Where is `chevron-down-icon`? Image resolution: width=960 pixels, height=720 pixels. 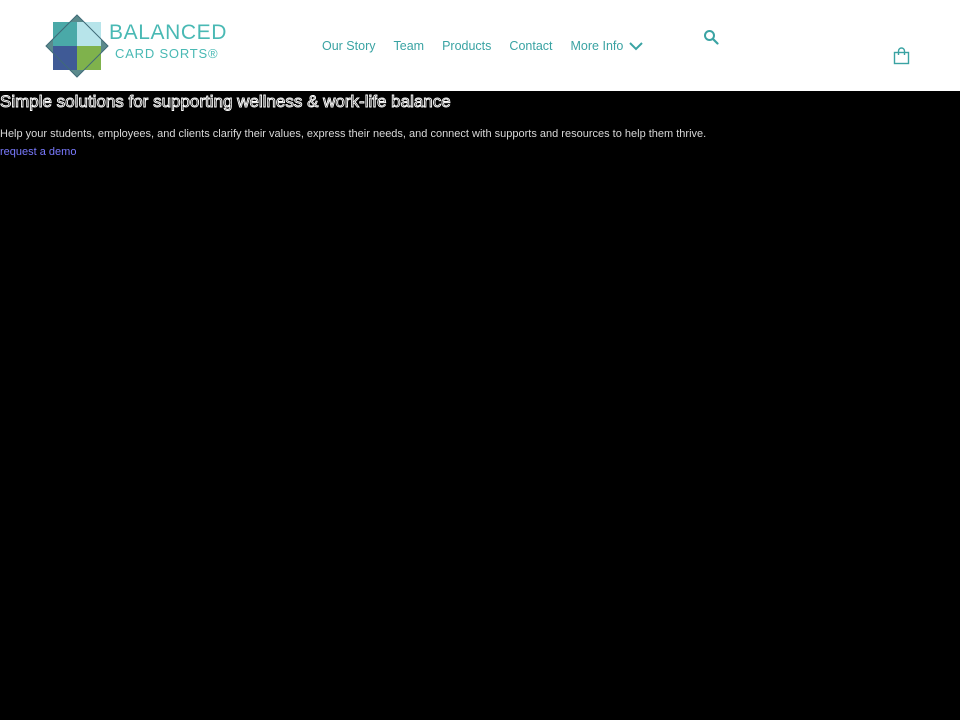 chevron-down-icon is located at coordinates (636, 46).